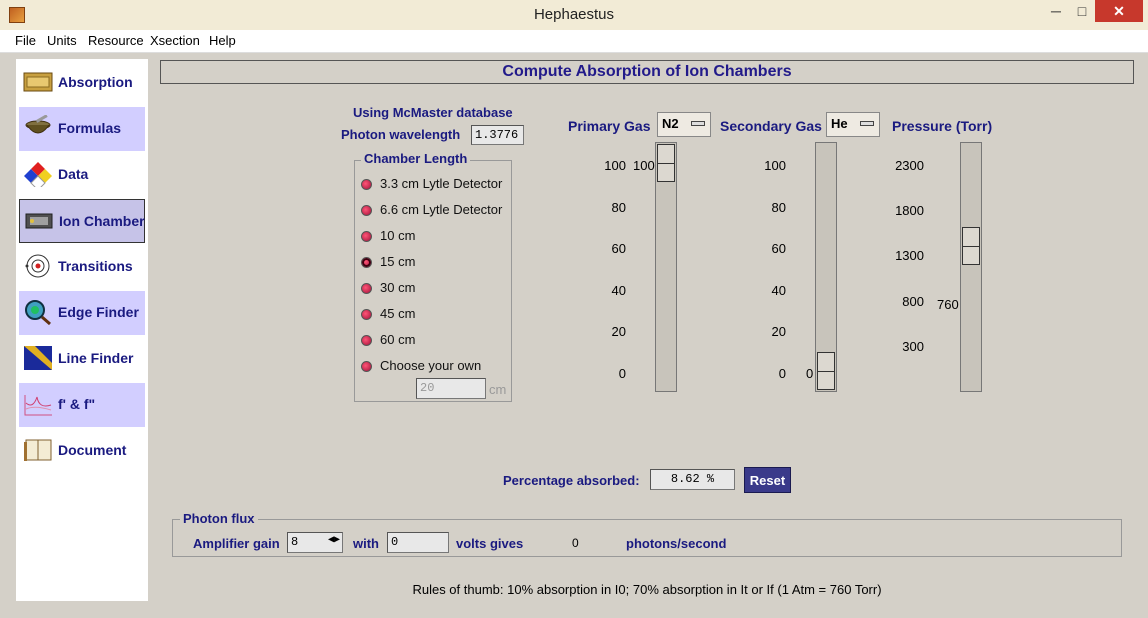 This screenshot has width=1148, height=618. I want to click on chamber-length-option-label: 3.3 cm Lytle Detector, so click(441, 183).